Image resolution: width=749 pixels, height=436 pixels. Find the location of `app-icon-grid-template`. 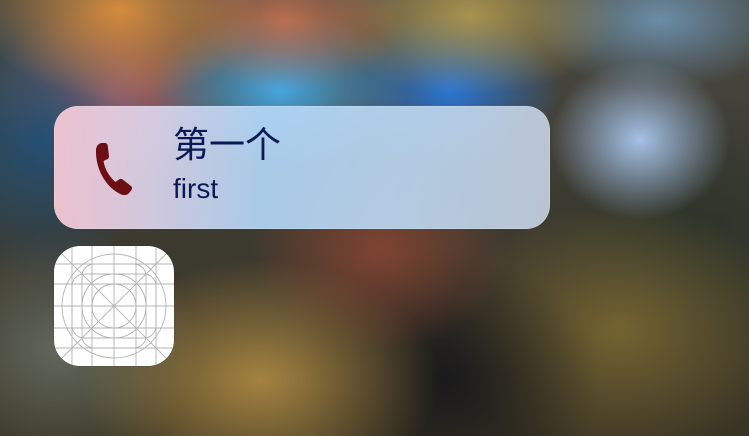

app-icon-grid-template is located at coordinates (114, 306).